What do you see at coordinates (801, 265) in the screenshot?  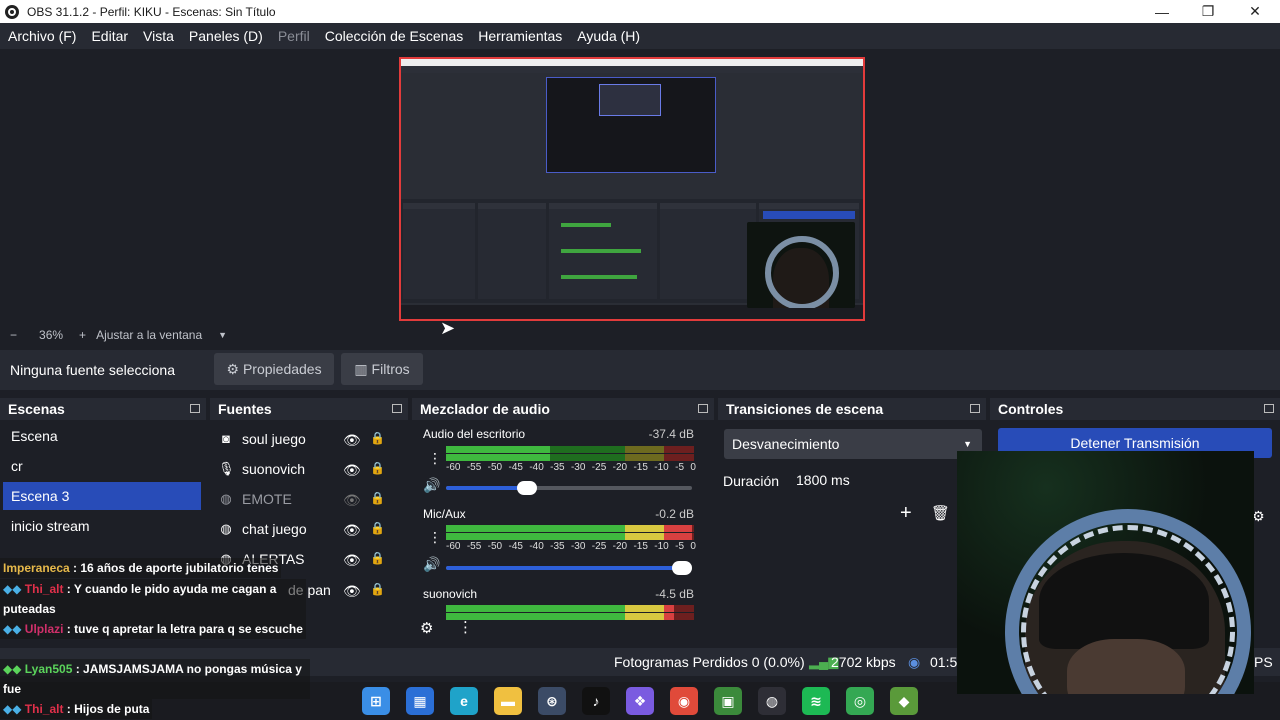 I see `nested-webcam` at bounding box center [801, 265].